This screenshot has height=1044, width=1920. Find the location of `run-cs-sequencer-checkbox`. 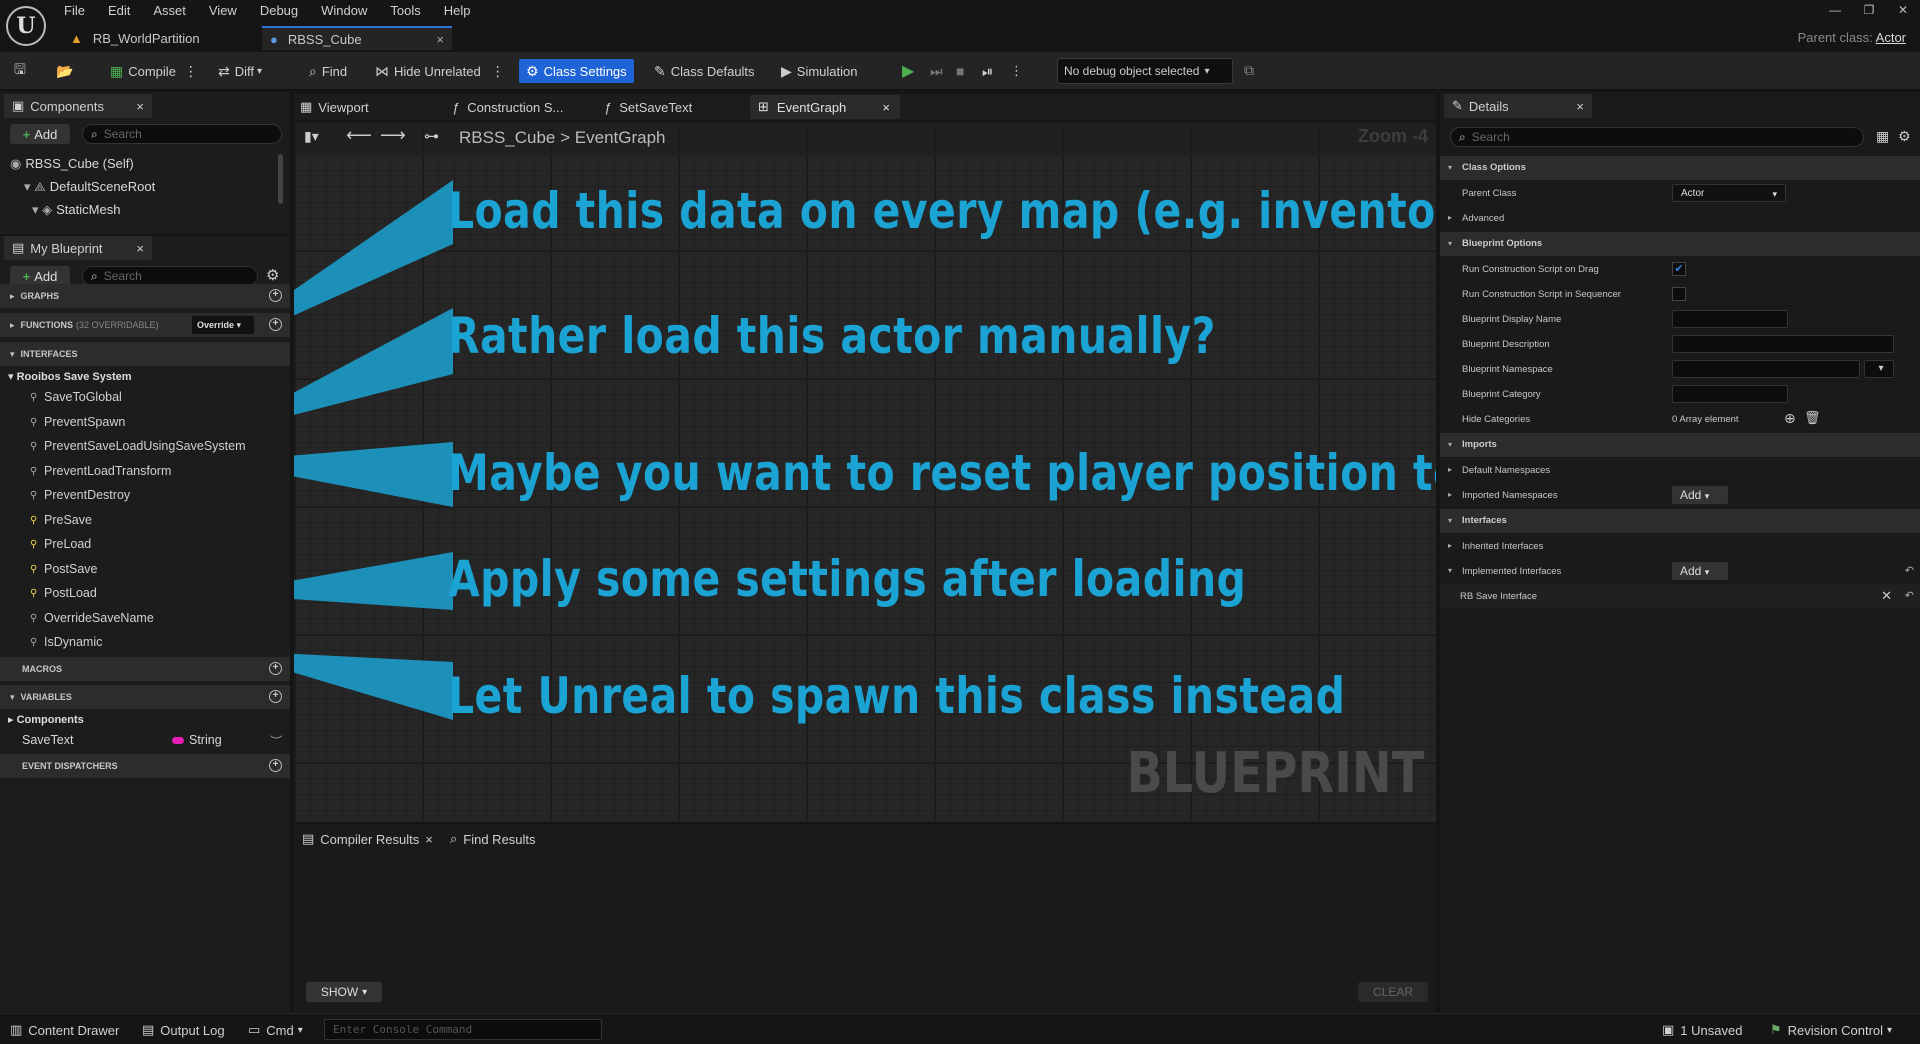

run-cs-sequencer-checkbox is located at coordinates (1679, 294).